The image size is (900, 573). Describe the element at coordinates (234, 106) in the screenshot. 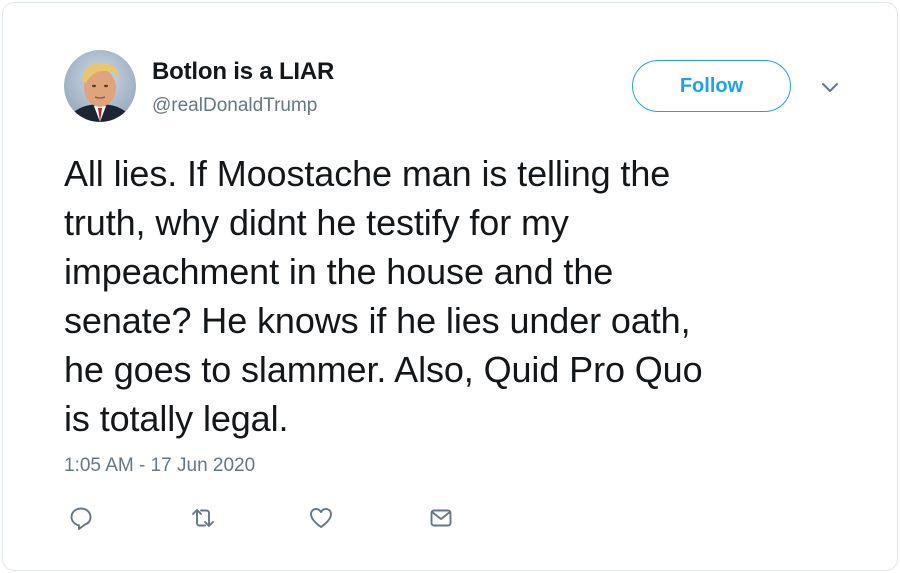

I see `user-handle: @realDonaldTrump` at that location.